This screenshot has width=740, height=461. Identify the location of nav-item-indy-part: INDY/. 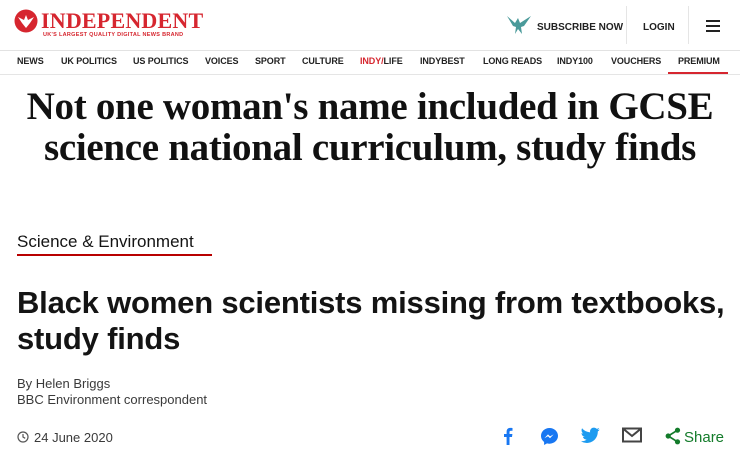
(372, 61).